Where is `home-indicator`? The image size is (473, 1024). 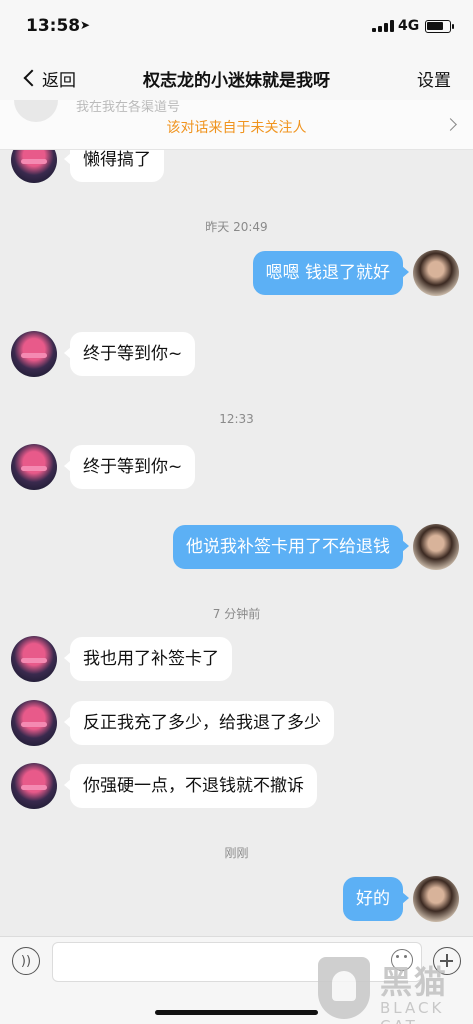
home-indicator is located at coordinates (236, 1012).